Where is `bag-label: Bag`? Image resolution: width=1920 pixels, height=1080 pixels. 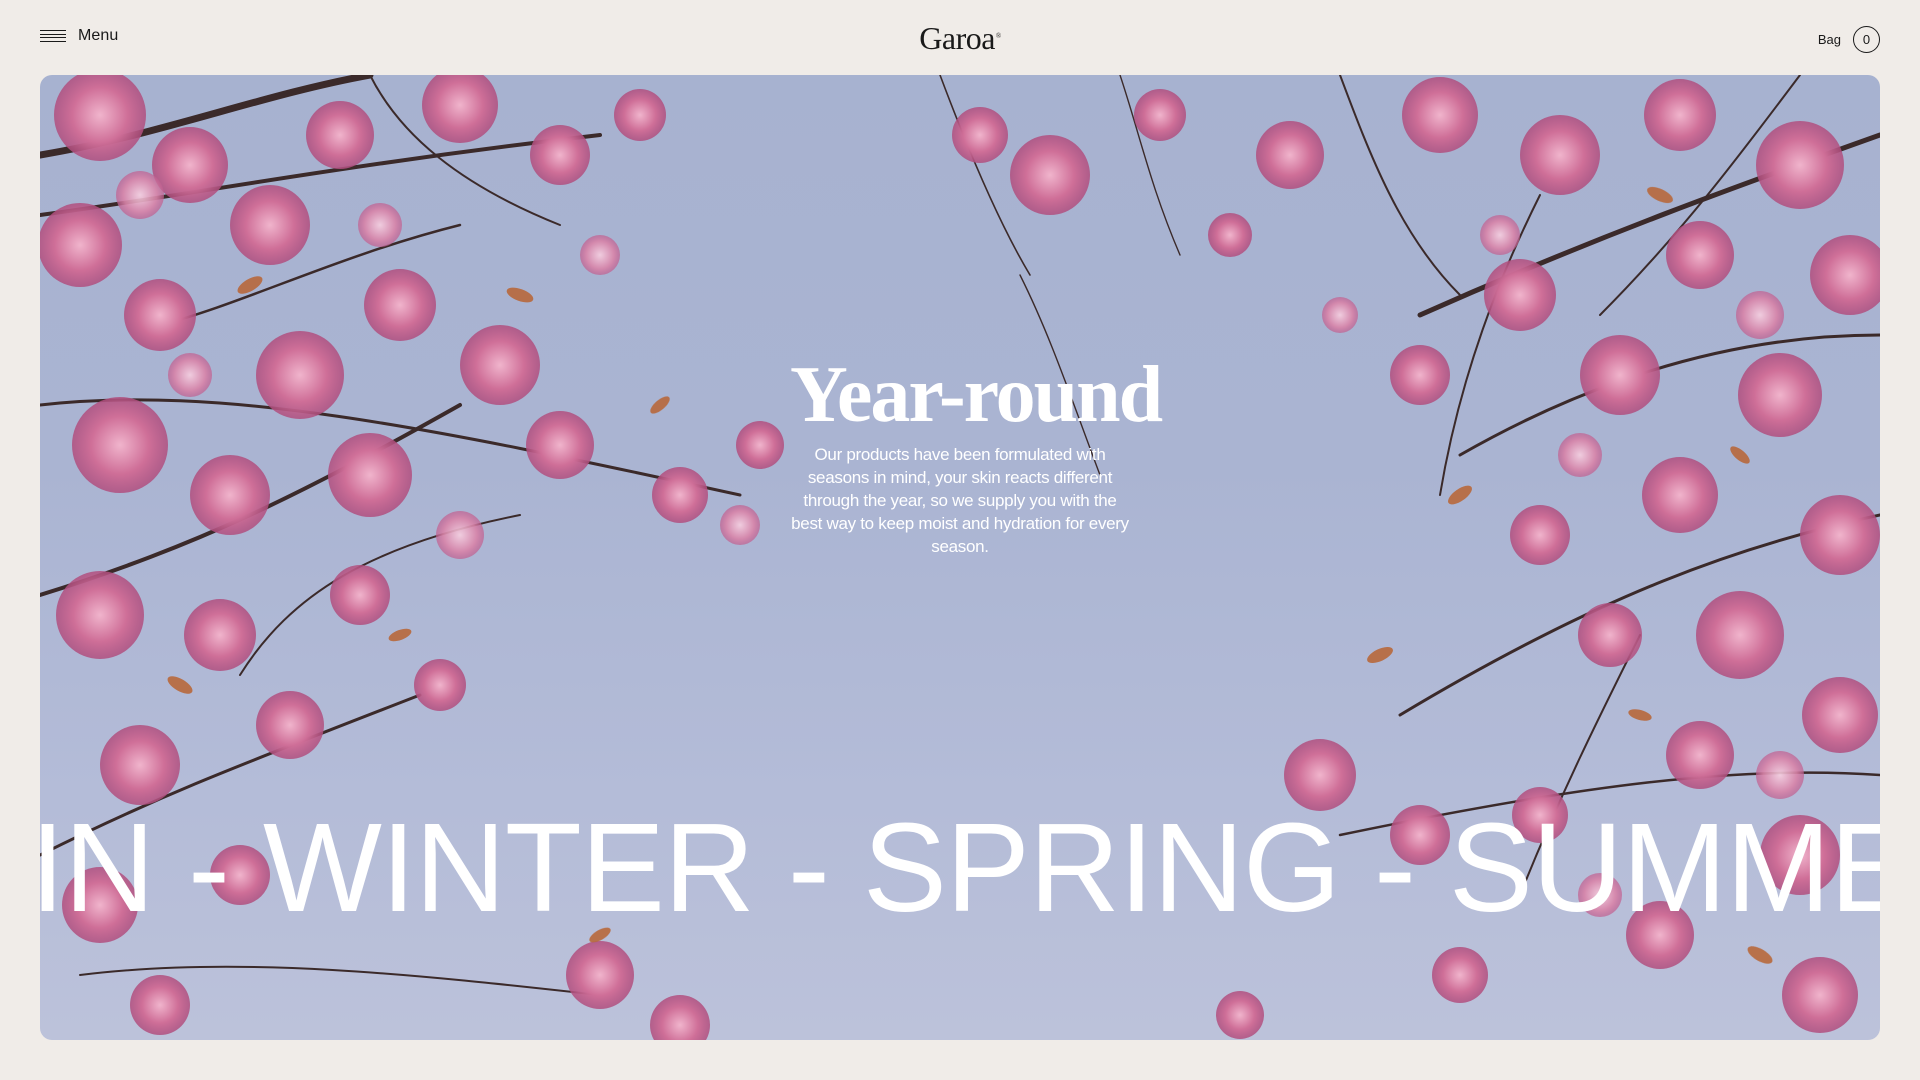 bag-label: Bag is located at coordinates (1829, 39).